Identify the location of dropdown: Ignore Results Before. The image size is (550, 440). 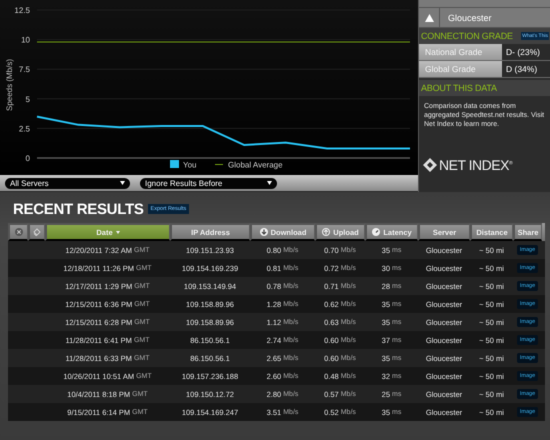
(208, 183).